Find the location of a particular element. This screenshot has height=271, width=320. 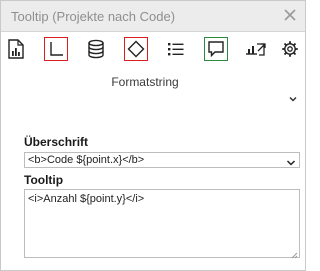

chart-export-icon is located at coordinates (256, 49).